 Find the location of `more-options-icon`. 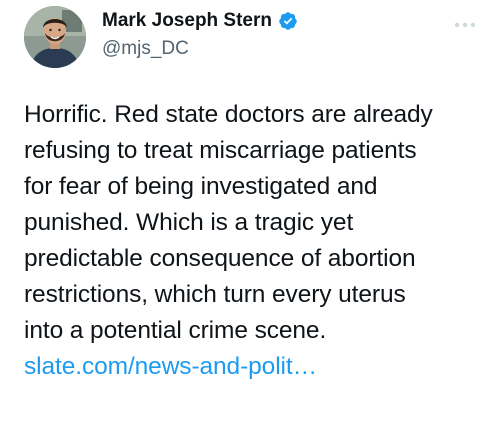

more-options-icon is located at coordinates (465, 22).